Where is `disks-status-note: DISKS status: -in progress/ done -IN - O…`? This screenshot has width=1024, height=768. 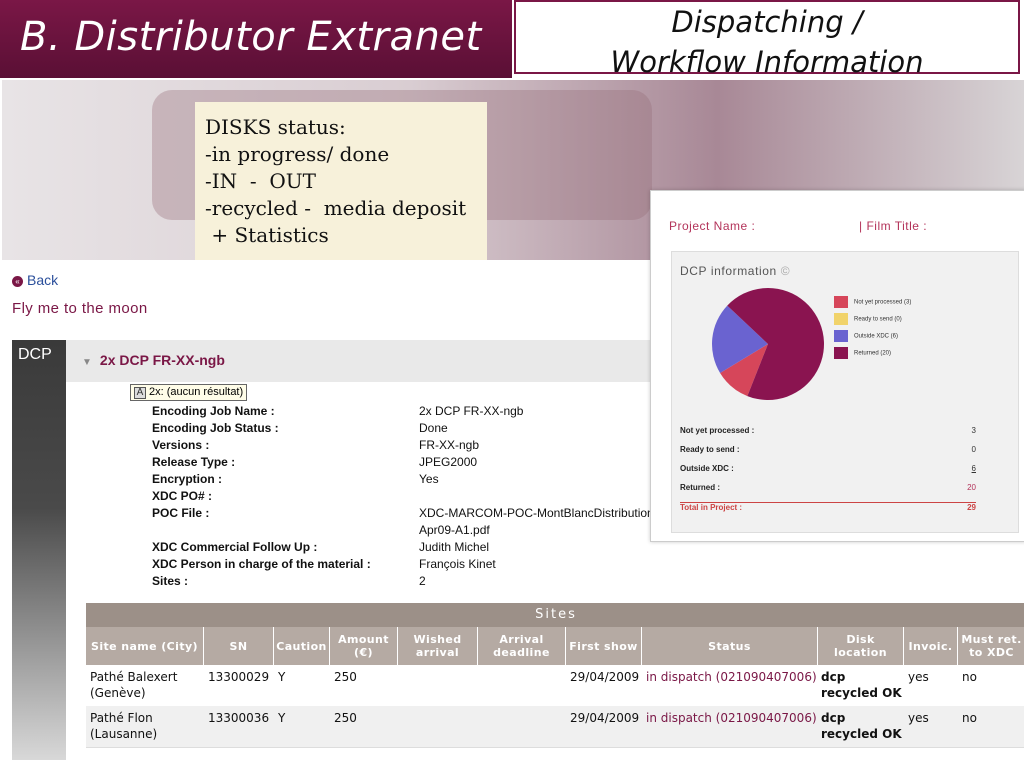 disks-status-note: DISKS status: -in progress/ done -IN - O… is located at coordinates (341, 181).